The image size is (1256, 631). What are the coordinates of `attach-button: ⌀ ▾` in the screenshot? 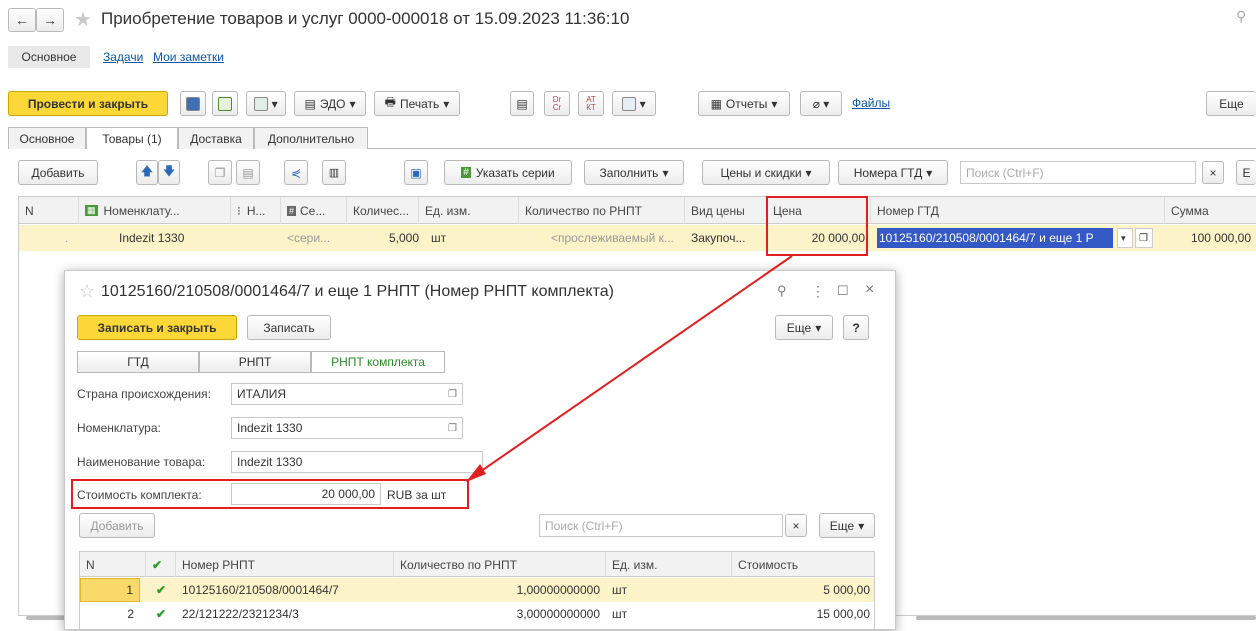 It's located at (821, 103).